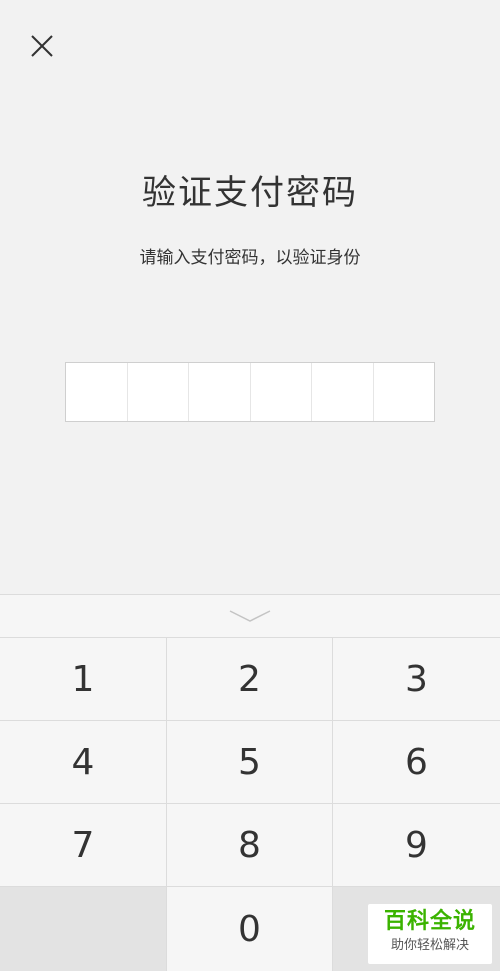 This screenshot has width=500, height=971. Describe the element at coordinates (250, 762) in the screenshot. I see `key-5: 5` at that location.